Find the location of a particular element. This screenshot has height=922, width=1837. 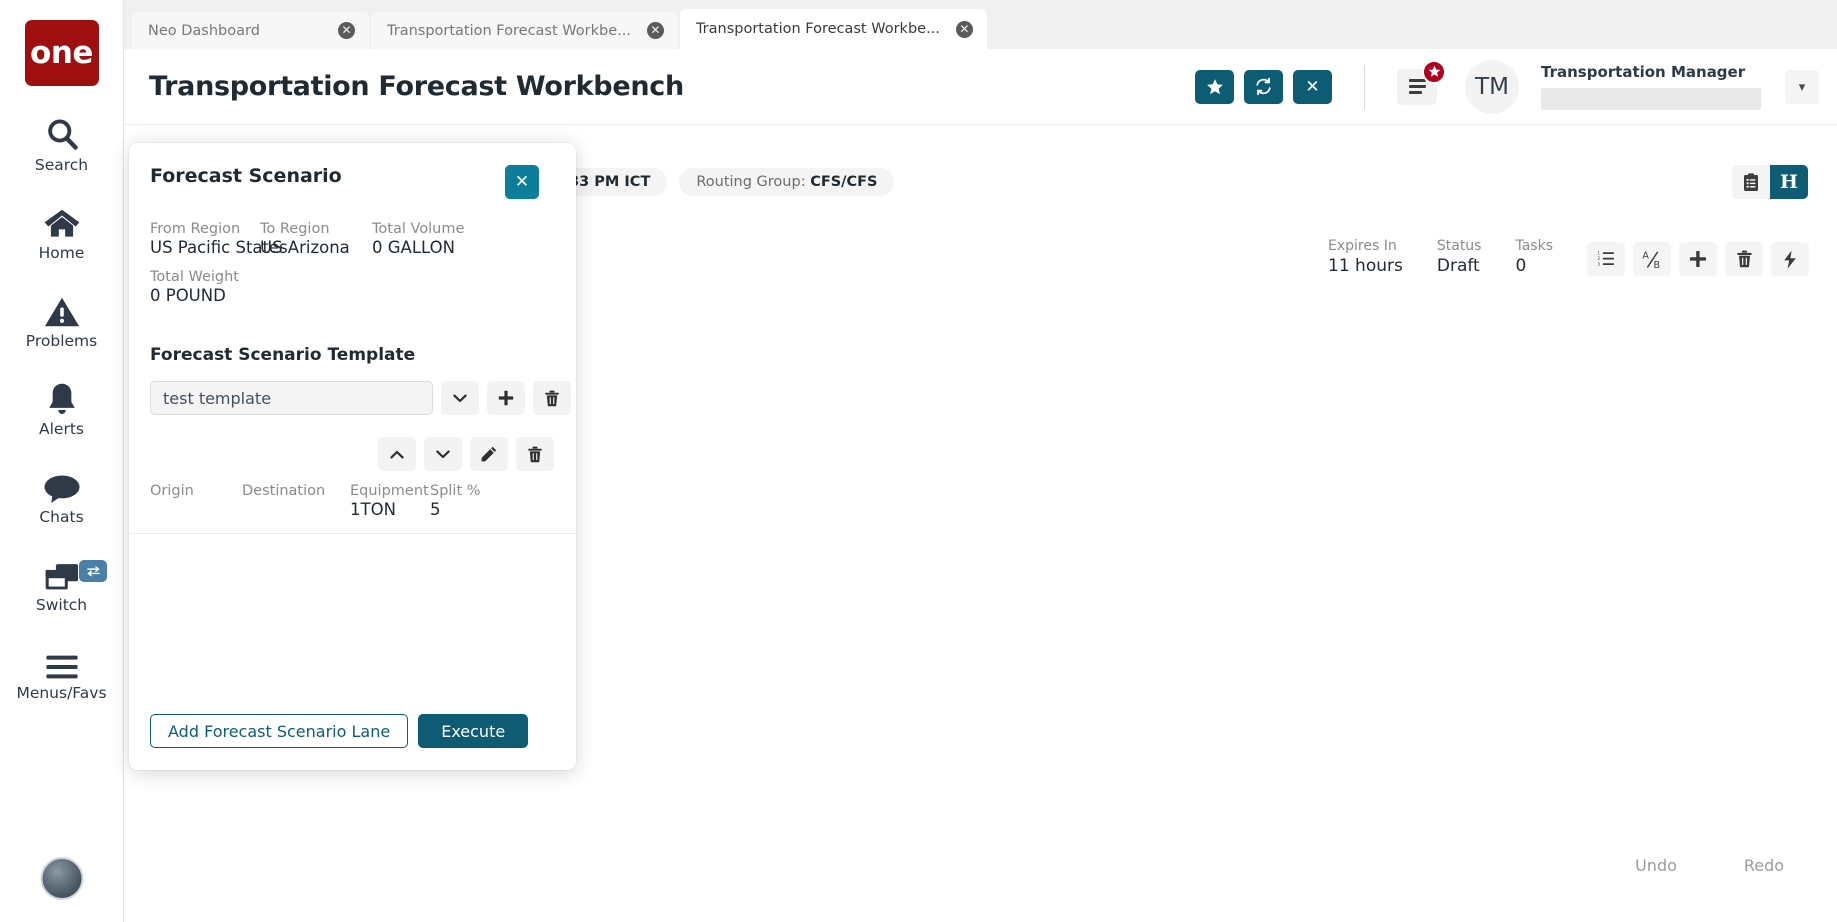

dialog-close-button: ✕ is located at coordinates (522, 182).